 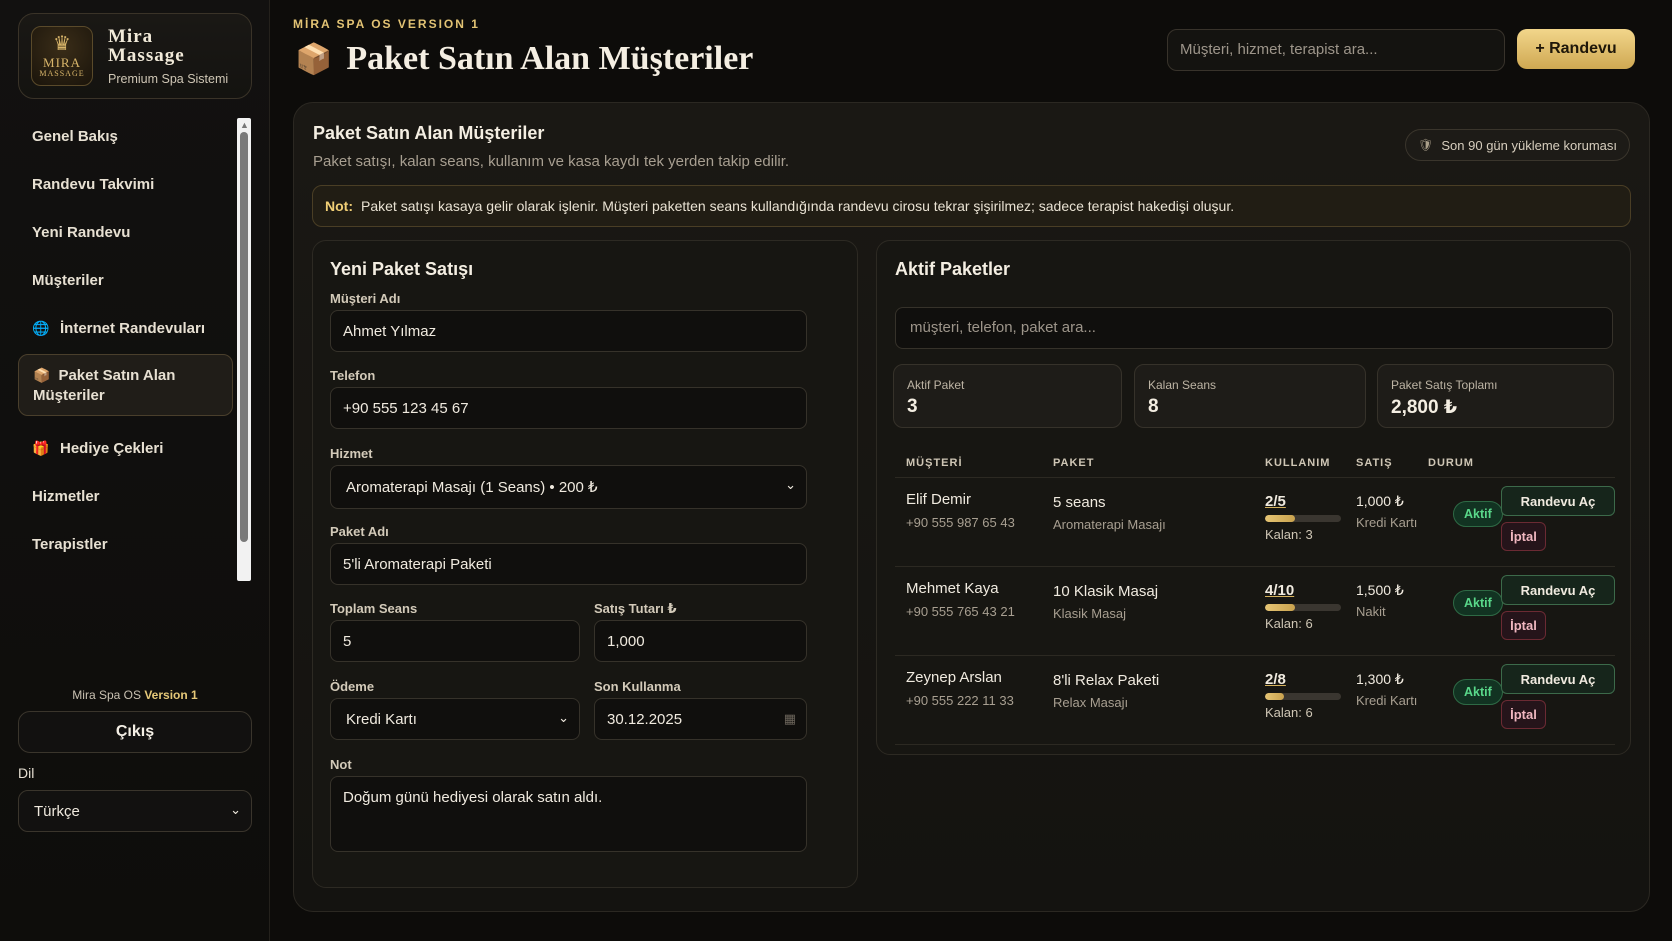 I want to click on scrollbar-thumb, so click(x=244, y=337).